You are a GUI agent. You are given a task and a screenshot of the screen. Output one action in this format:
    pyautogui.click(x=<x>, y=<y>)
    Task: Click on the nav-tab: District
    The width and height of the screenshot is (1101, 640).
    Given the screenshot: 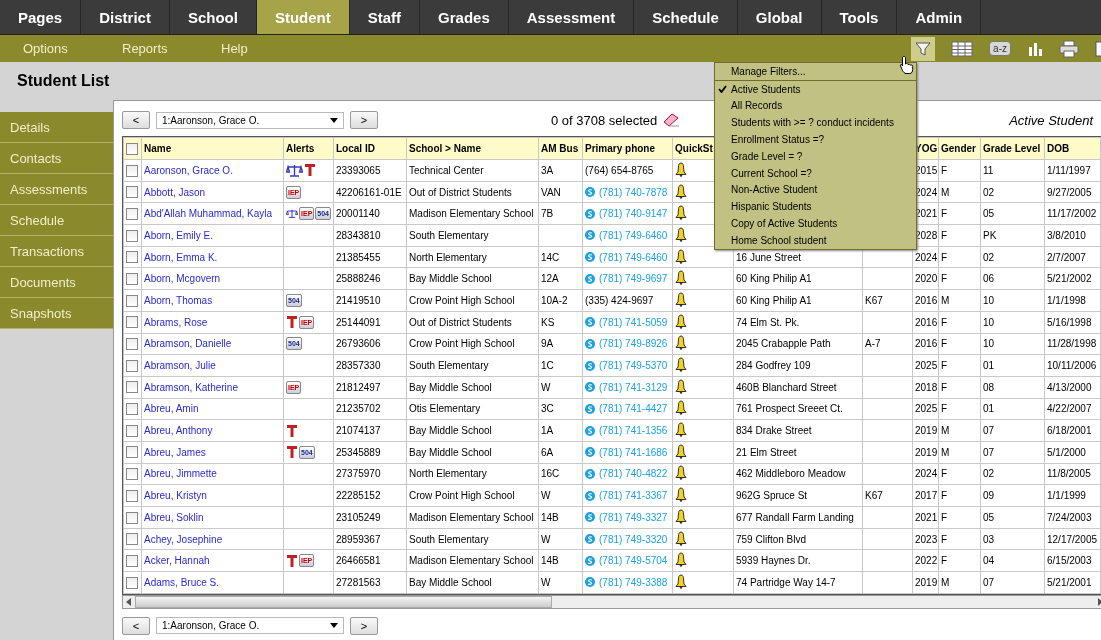 What is the action you would take?
    pyautogui.click(x=125, y=17)
    